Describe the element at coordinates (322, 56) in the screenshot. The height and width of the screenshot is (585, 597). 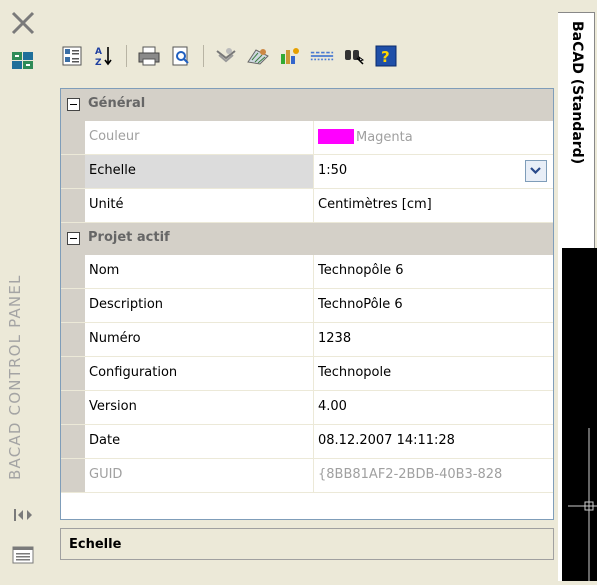
I see `linetype-icon` at that location.